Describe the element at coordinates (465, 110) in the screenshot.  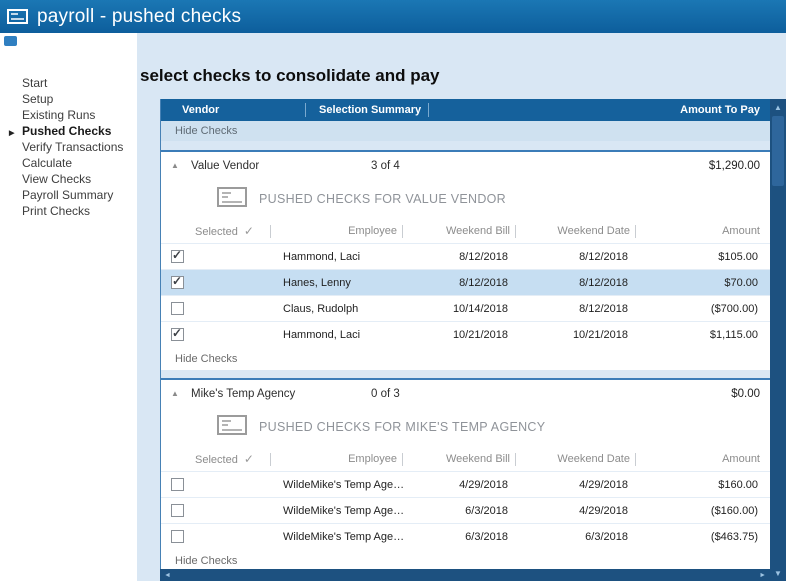
I see `grid-header: Vendor Selection Summary Amount To Pay` at that location.